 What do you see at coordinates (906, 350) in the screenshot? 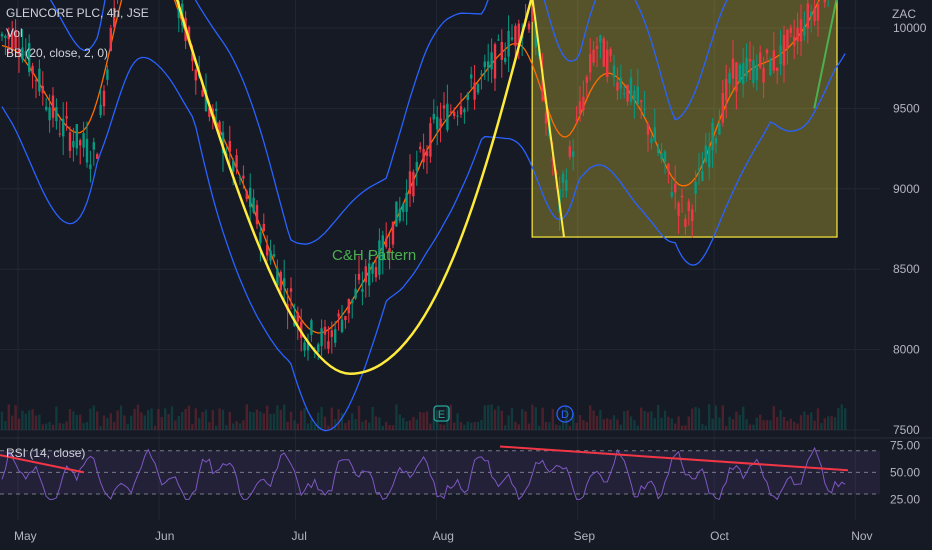
I see `y-tick-label: 8000` at bounding box center [906, 350].